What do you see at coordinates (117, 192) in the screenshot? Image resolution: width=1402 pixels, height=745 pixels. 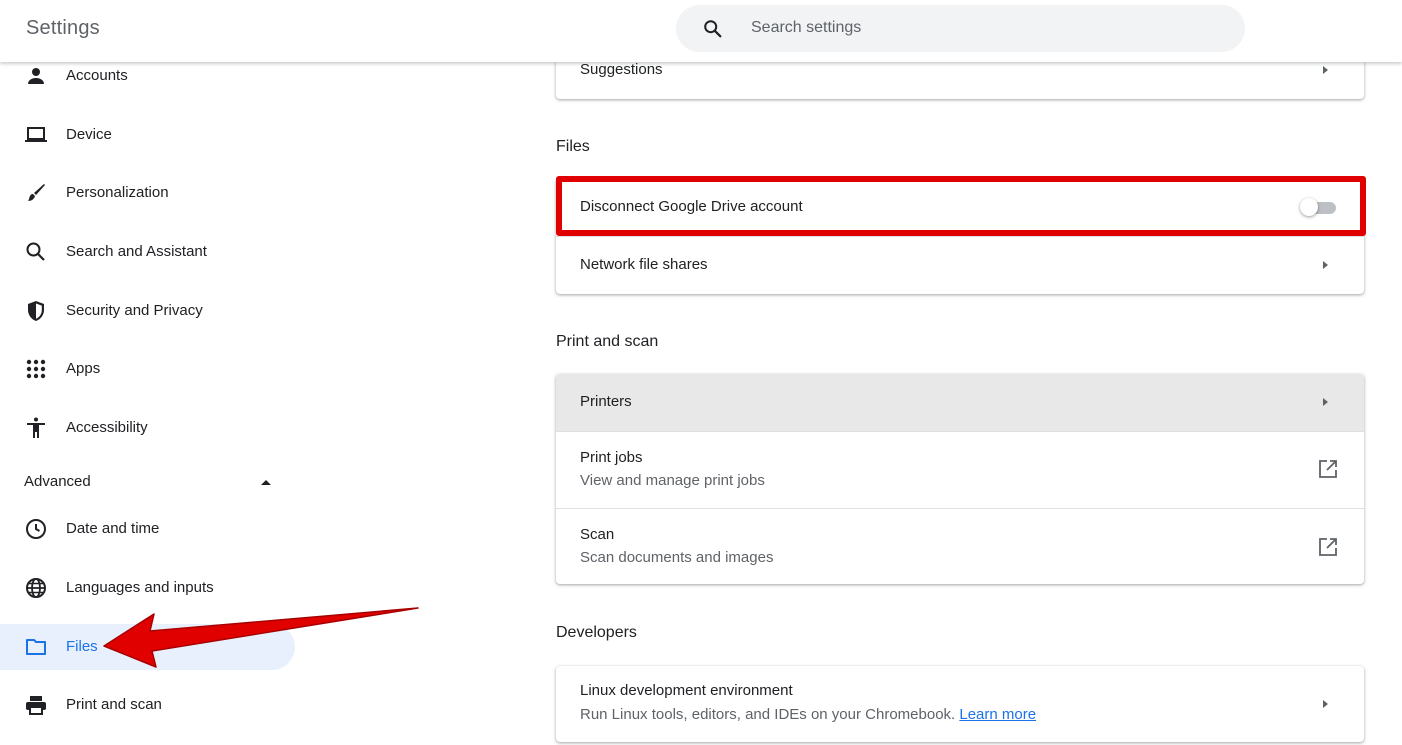 I see `sidebar-item-label: Personalization` at bounding box center [117, 192].